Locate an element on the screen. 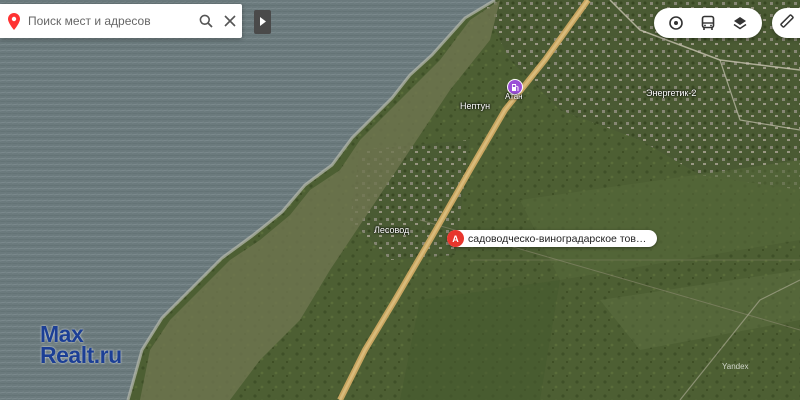 The height and width of the screenshot is (400, 800). marker-letter: А is located at coordinates (455, 238).